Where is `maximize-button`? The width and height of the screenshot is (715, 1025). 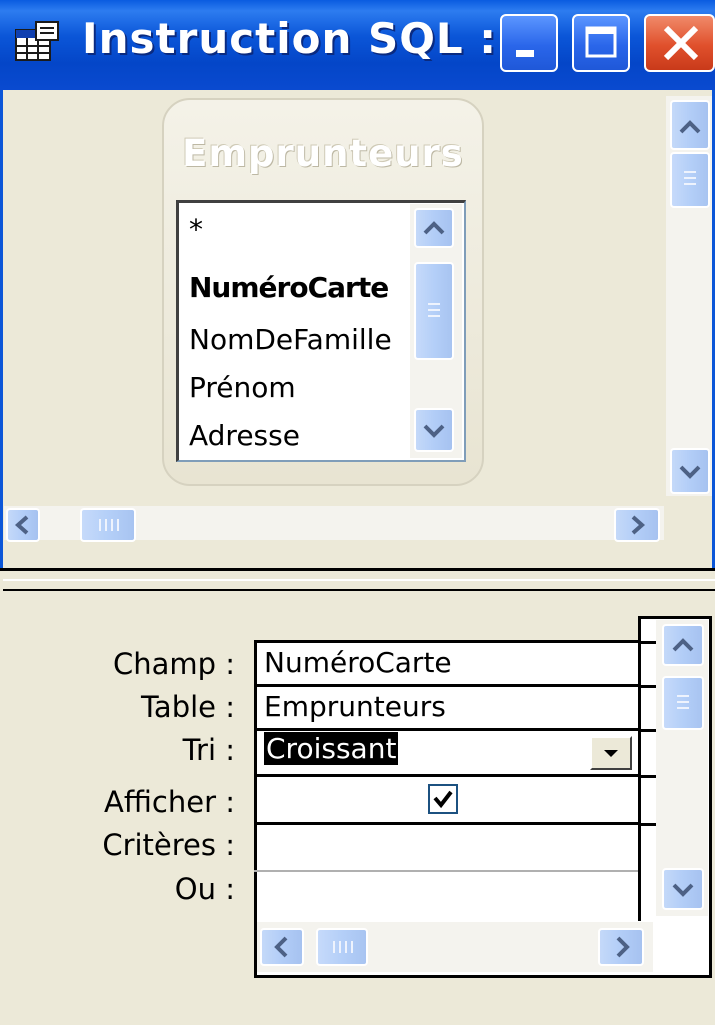 maximize-button is located at coordinates (601, 43).